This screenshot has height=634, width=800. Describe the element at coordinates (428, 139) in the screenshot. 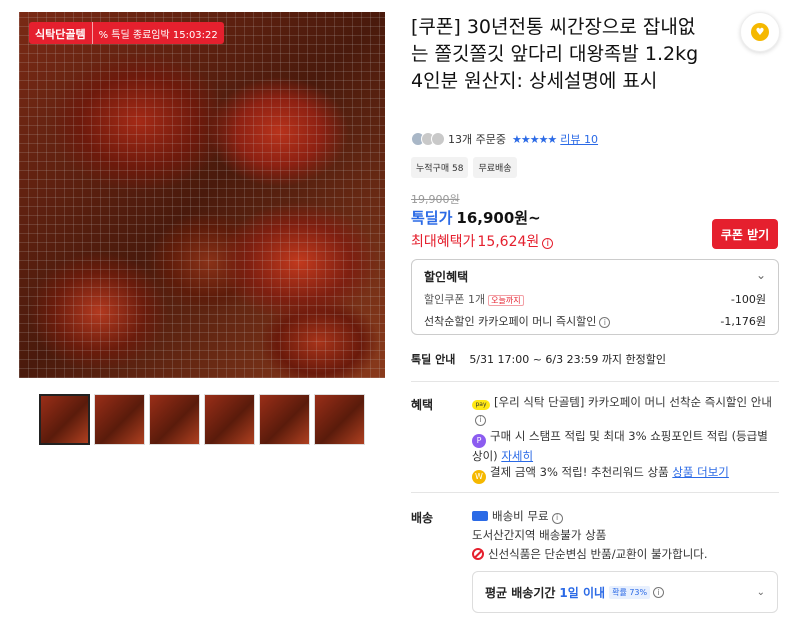

I see `buyer-avatars` at that location.